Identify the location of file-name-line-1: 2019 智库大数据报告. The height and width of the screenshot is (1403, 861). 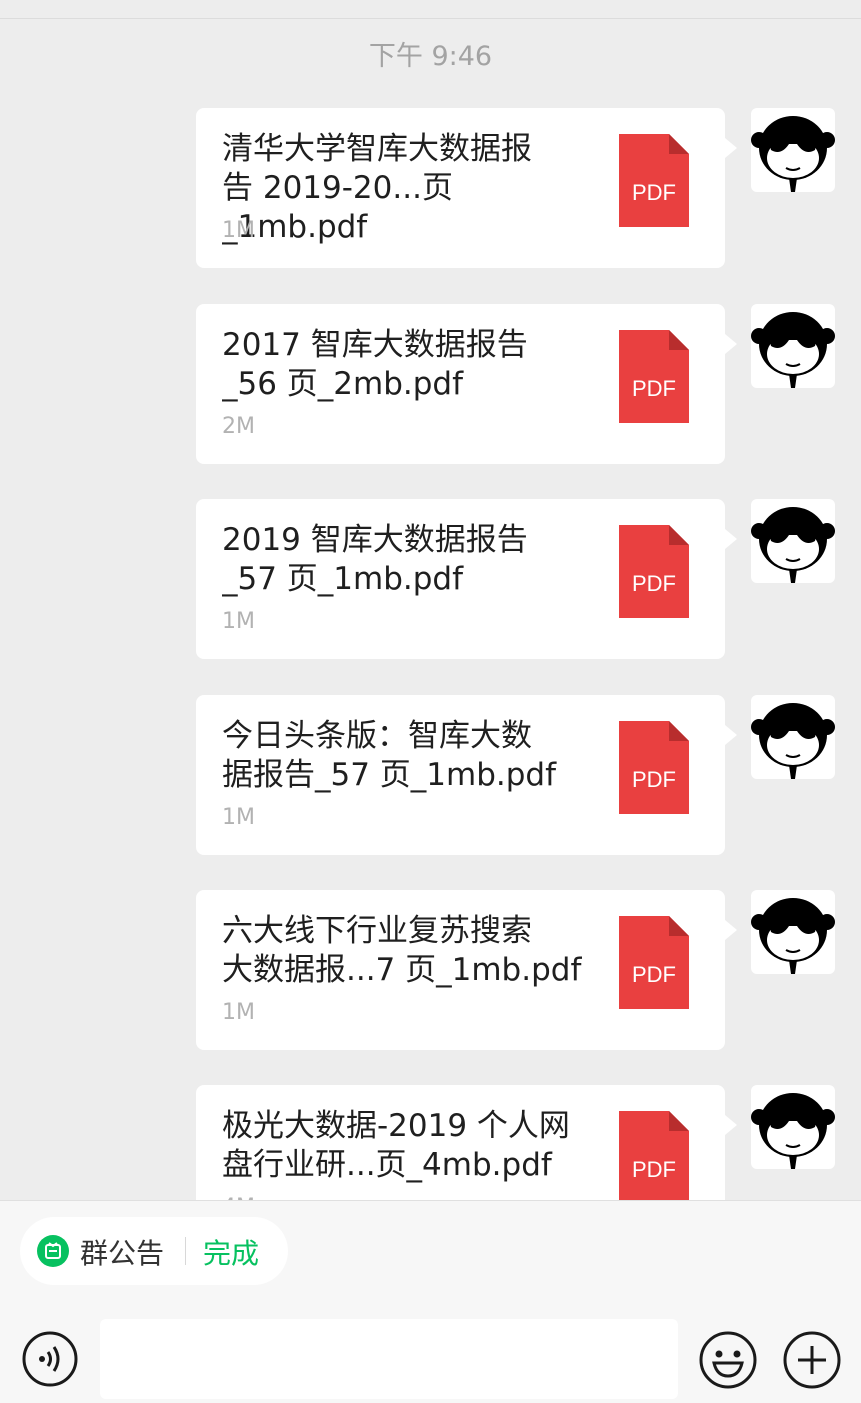
(375, 540).